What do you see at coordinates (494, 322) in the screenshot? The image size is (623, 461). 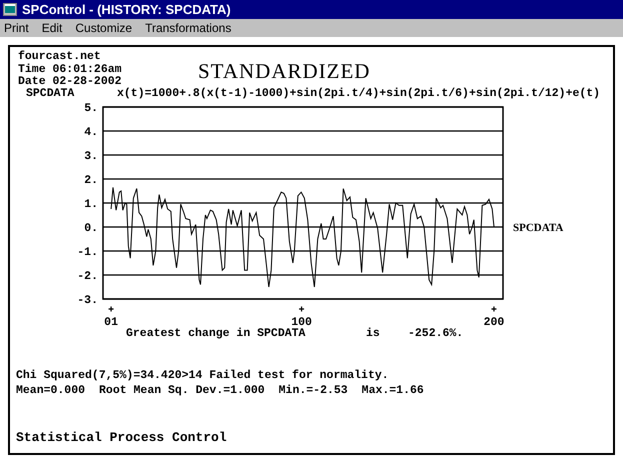 I see `x-tick-label: 200` at bounding box center [494, 322].